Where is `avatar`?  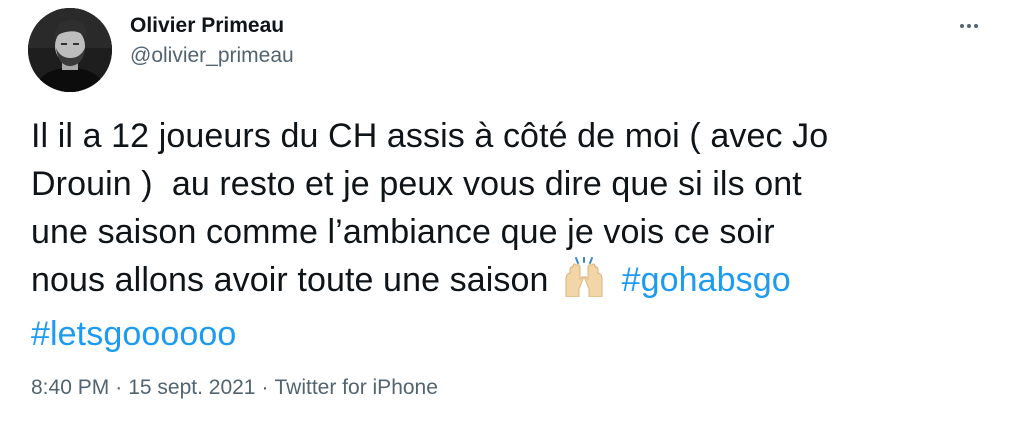
avatar is located at coordinates (70, 50).